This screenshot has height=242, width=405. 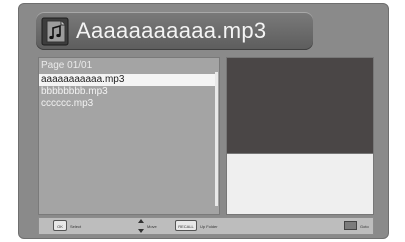 What do you see at coordinates (186, 225) in the screenshot?
I see `recall-key-button: RECALL` at bounding box center [186, 225].